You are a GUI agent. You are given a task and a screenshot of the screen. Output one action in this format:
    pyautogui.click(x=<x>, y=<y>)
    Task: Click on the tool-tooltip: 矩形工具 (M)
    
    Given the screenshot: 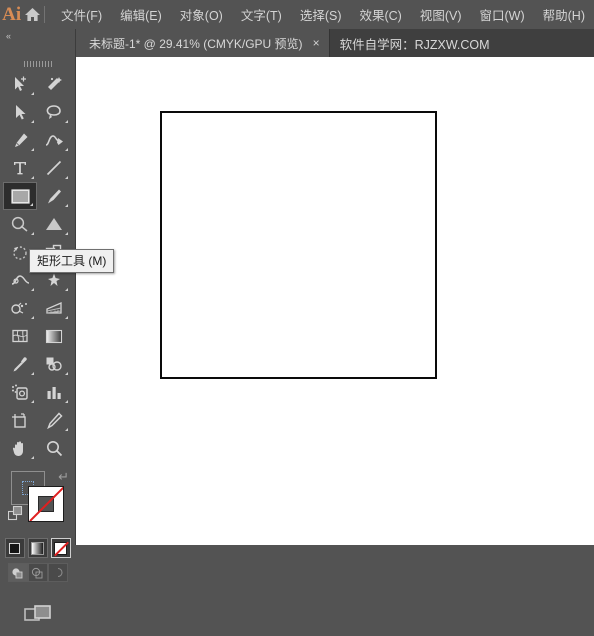 What is the action you would take?
    pyautogui.click(x=72, y=261)
    